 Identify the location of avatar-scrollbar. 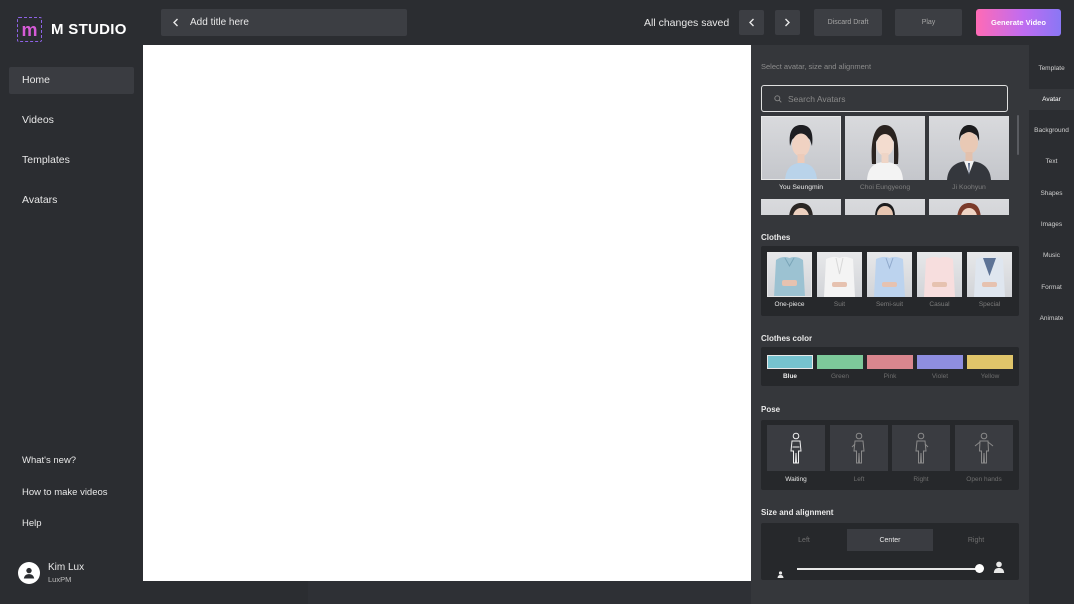
(1018, 135).